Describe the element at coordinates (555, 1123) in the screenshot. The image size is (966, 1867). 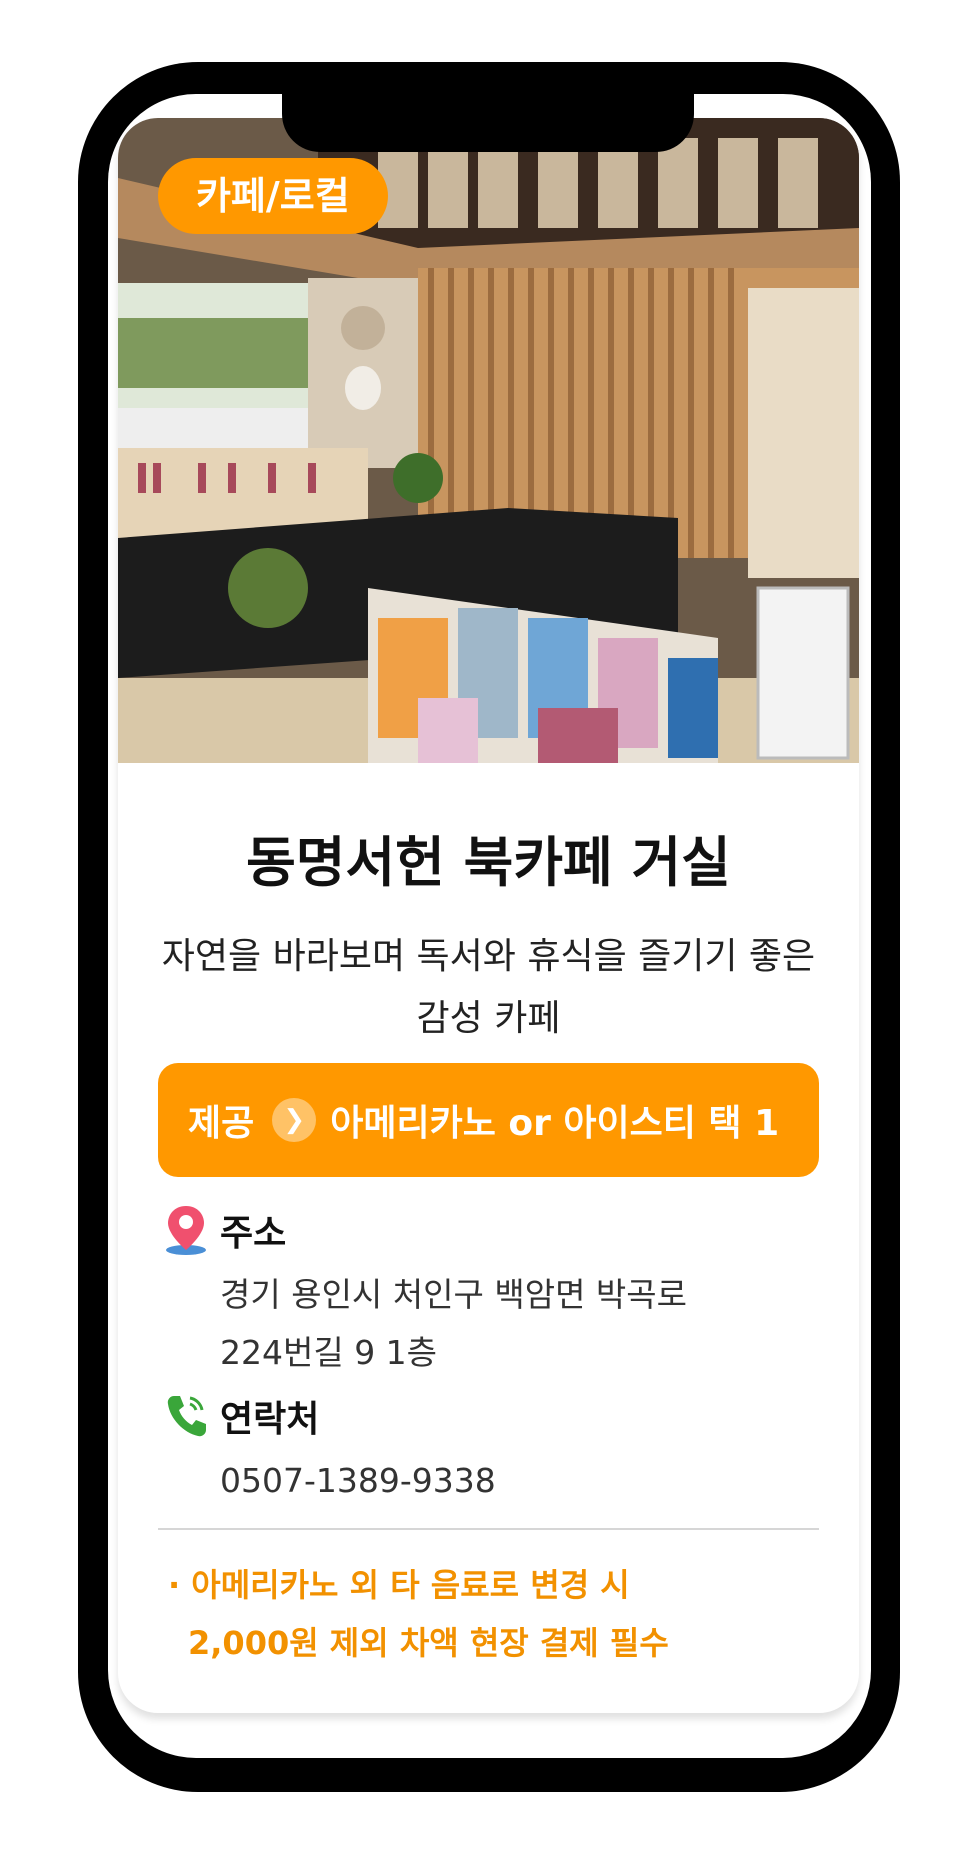
I see `provide-value: 아메리카노 or 아이스티 택 1` at that location.